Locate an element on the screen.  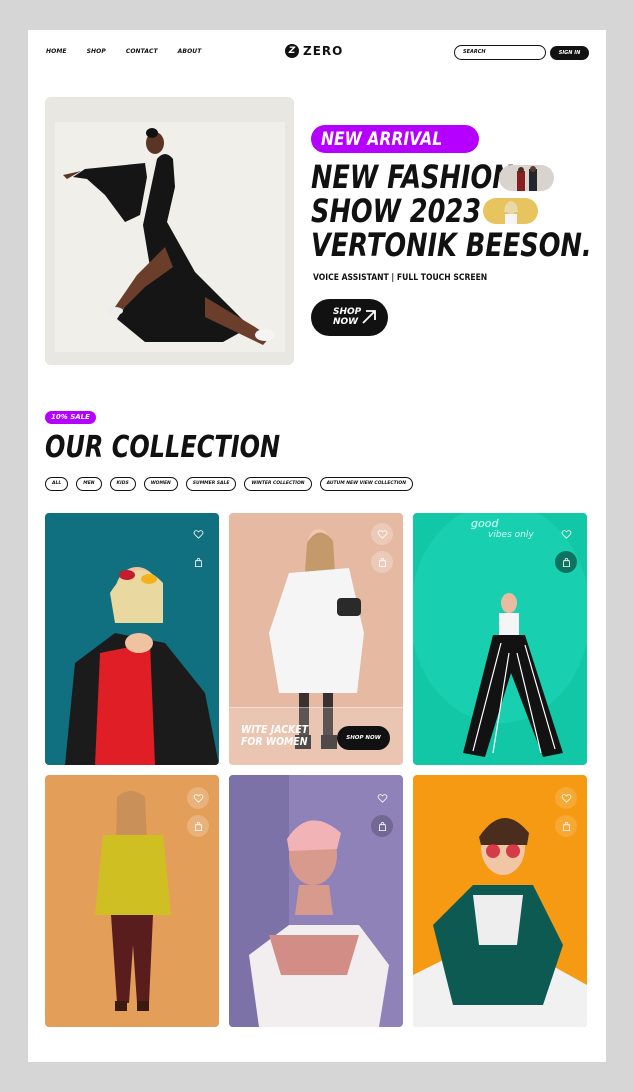
arrow-up-right-icon is located at coordinates (369, 317).